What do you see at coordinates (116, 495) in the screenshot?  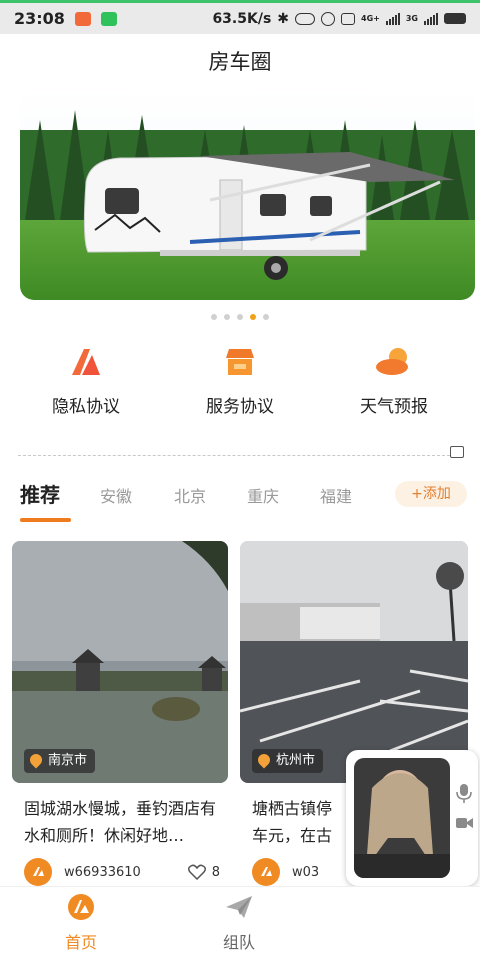 I see `tab-anhui: 安徽` at bounding box center [116, 495].